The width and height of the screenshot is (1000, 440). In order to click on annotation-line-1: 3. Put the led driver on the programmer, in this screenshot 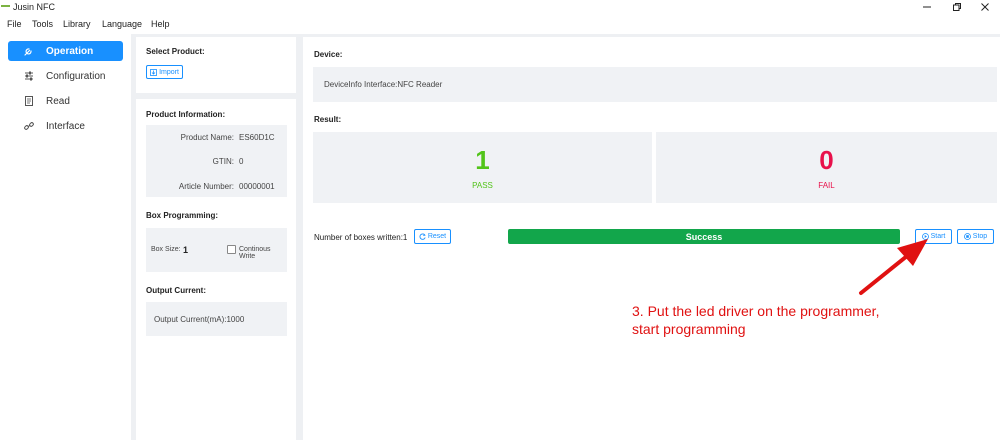, I will do `click(756, 311)`.